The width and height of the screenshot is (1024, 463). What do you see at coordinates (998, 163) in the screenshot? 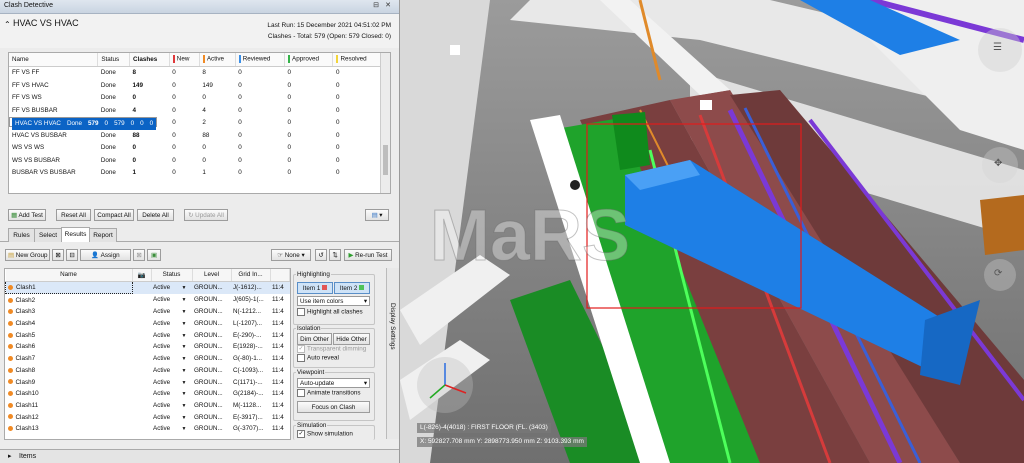
I see `pan-icon: ✥` at bounding box center [998, 163].